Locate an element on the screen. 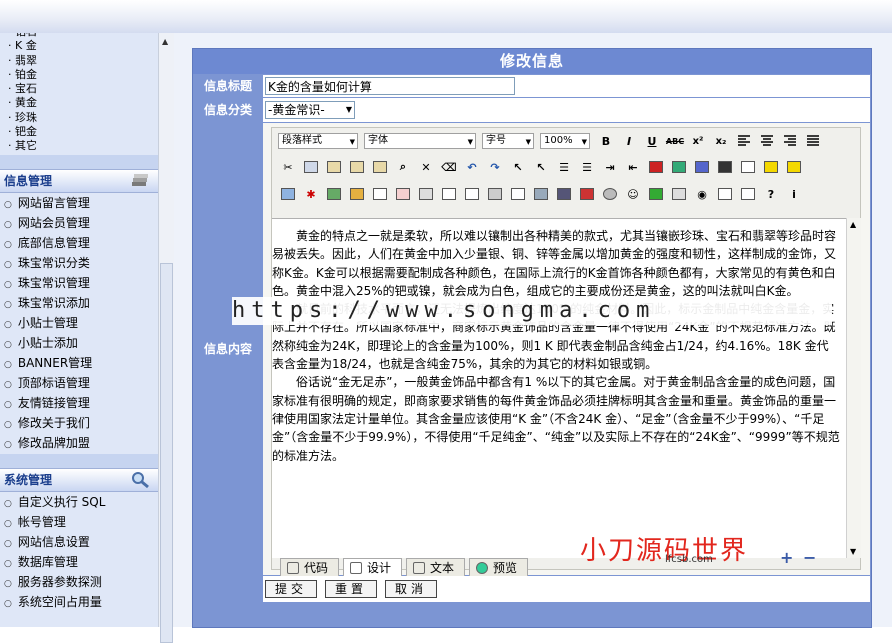 This screenshot has width=892, height=643. menu-item-banner: ○ BANNER管理 is located at coordinates (79, 363).